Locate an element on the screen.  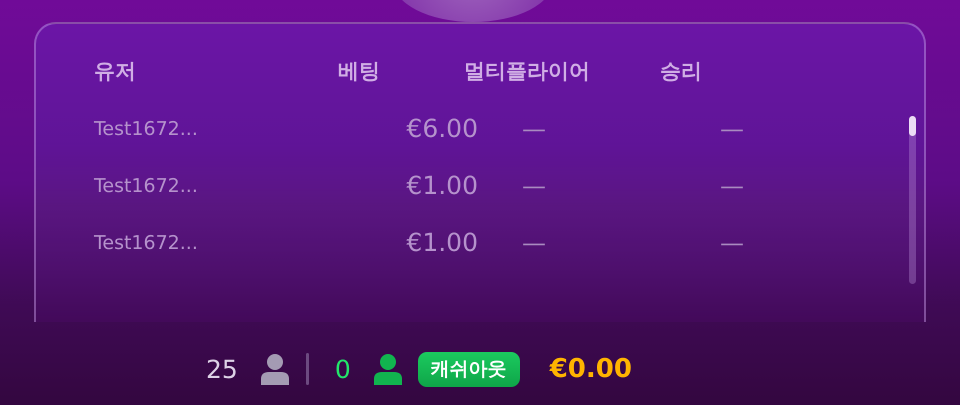
bet-amount: €6.00 is located at coordinates (441, 128).